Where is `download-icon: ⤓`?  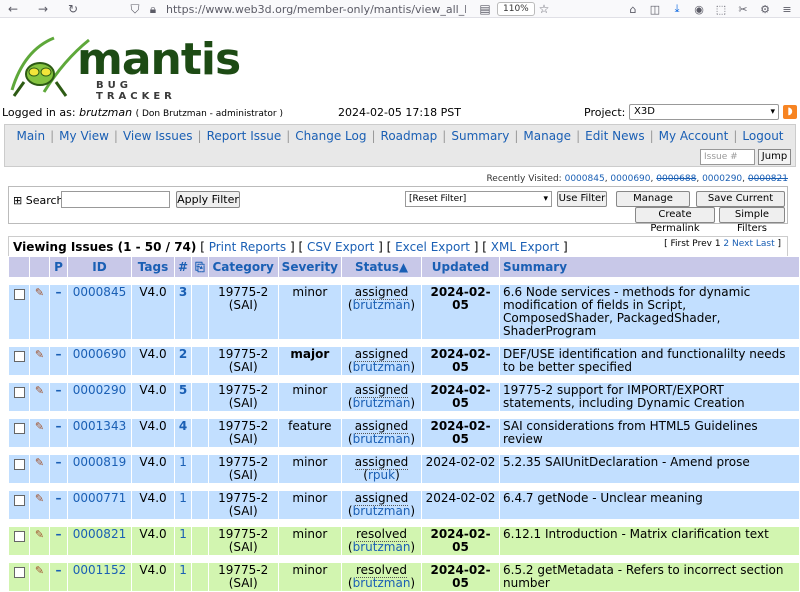
download-icon: ⤓ is located at coordinates (677, 9).